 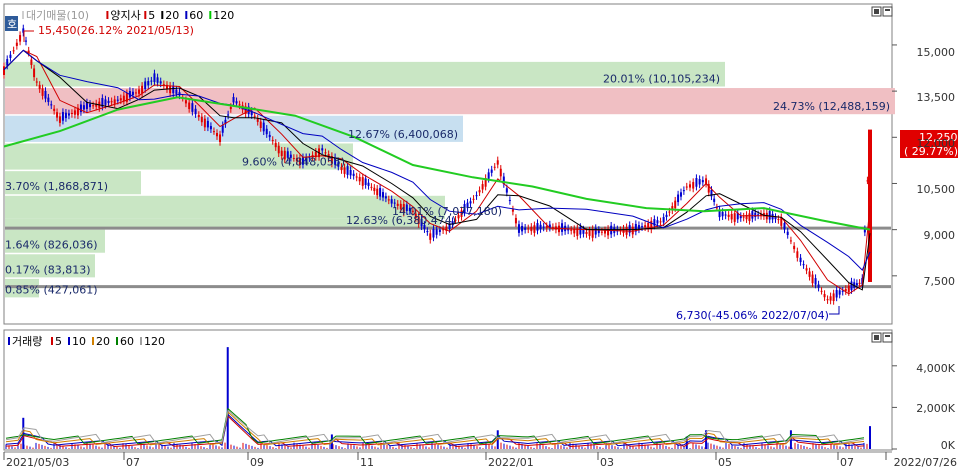 I want to click on volume-legend-label: 120, so click(x=154, y=341).